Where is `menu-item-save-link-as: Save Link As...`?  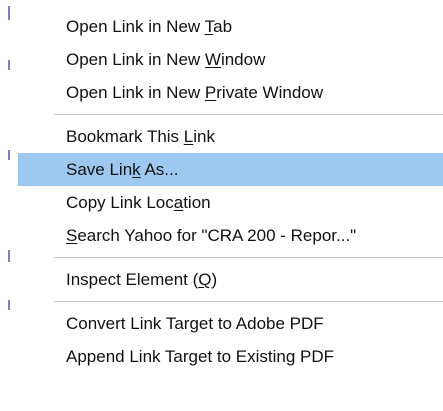 menu-item-save-link-as: Save Link As... is located at coordinates (230, 169).